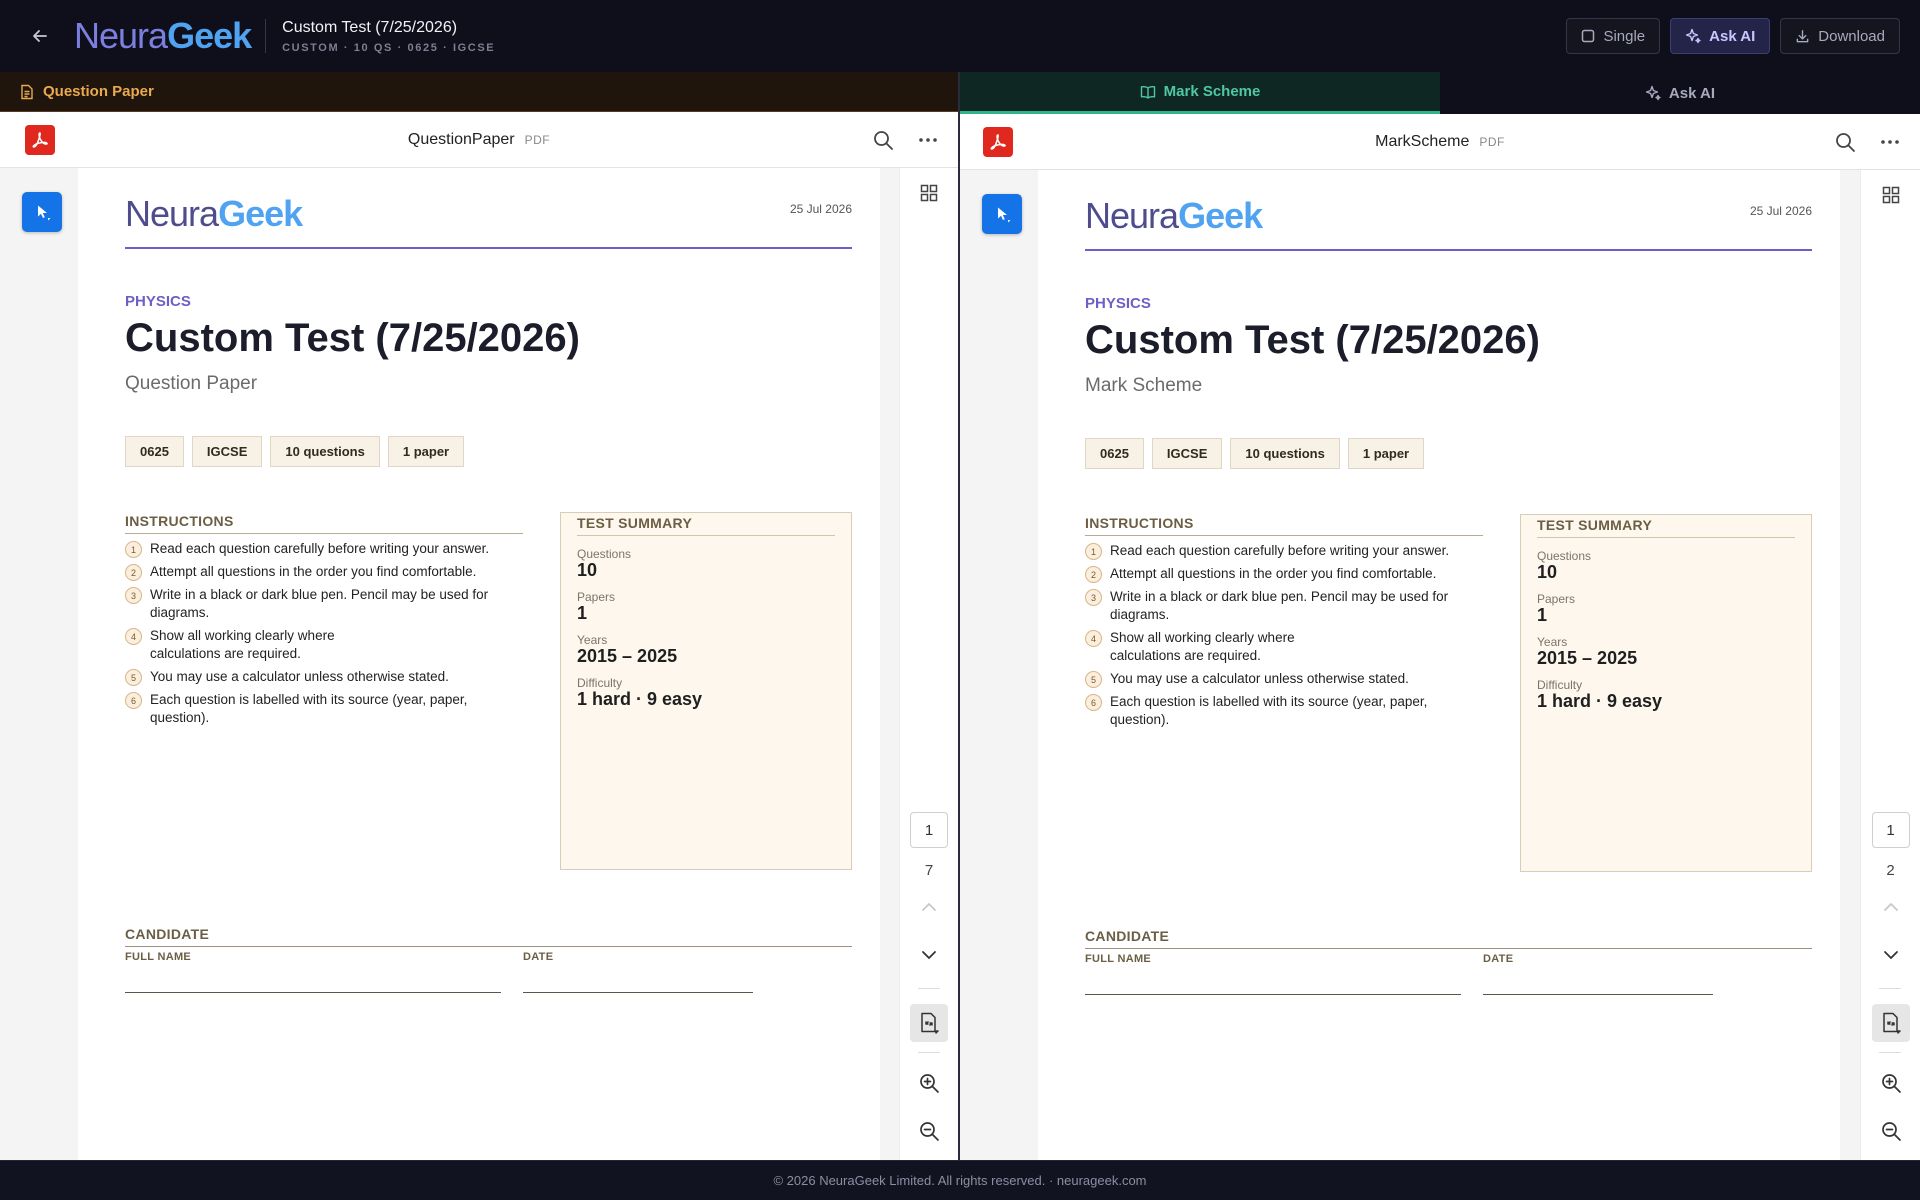  Describe the element at coordinates (1312, 340) in the screenshot. I see `document-title: Custom Test (7/25/2026)` at that location.